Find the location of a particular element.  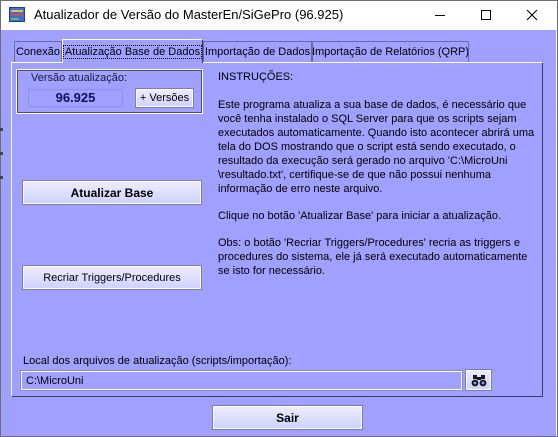

tab-label: Importação de Relatórios (QRP) is located at coordinates (390, 52).